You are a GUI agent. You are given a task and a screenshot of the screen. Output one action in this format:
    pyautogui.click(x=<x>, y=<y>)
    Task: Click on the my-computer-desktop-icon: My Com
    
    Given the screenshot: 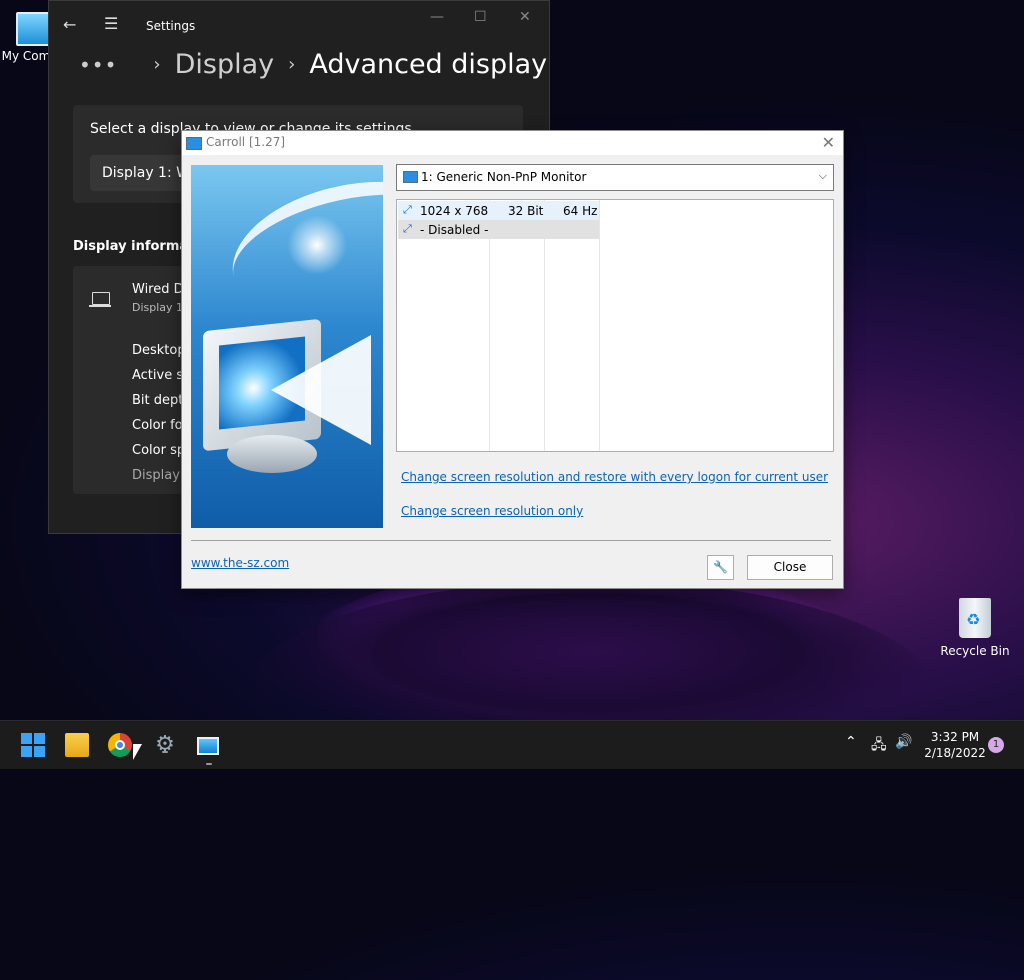 What is the action you would take?
    pyautogui.click(x=28, y=35)
    